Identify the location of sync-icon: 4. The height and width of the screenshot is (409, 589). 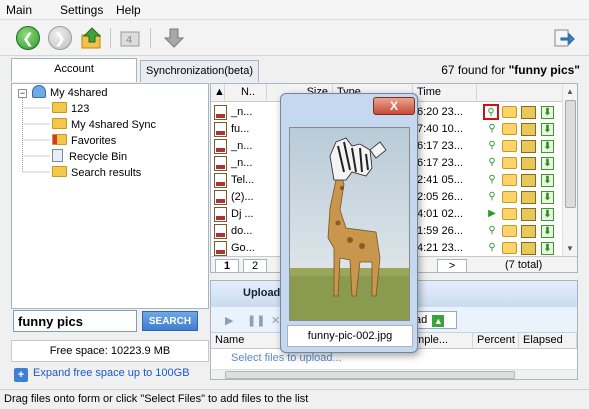
(130, 38).